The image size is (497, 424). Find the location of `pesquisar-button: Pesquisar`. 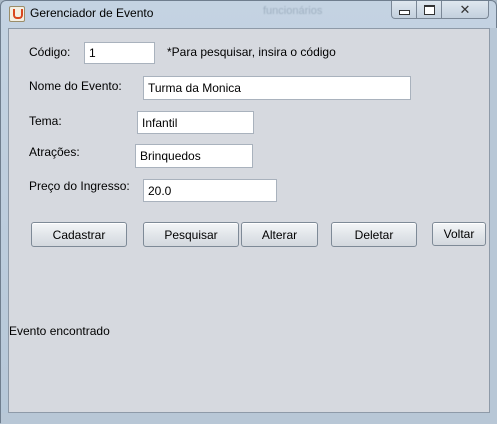

pesquisar-button: Pesquisar is located at coordinates (191, 234).